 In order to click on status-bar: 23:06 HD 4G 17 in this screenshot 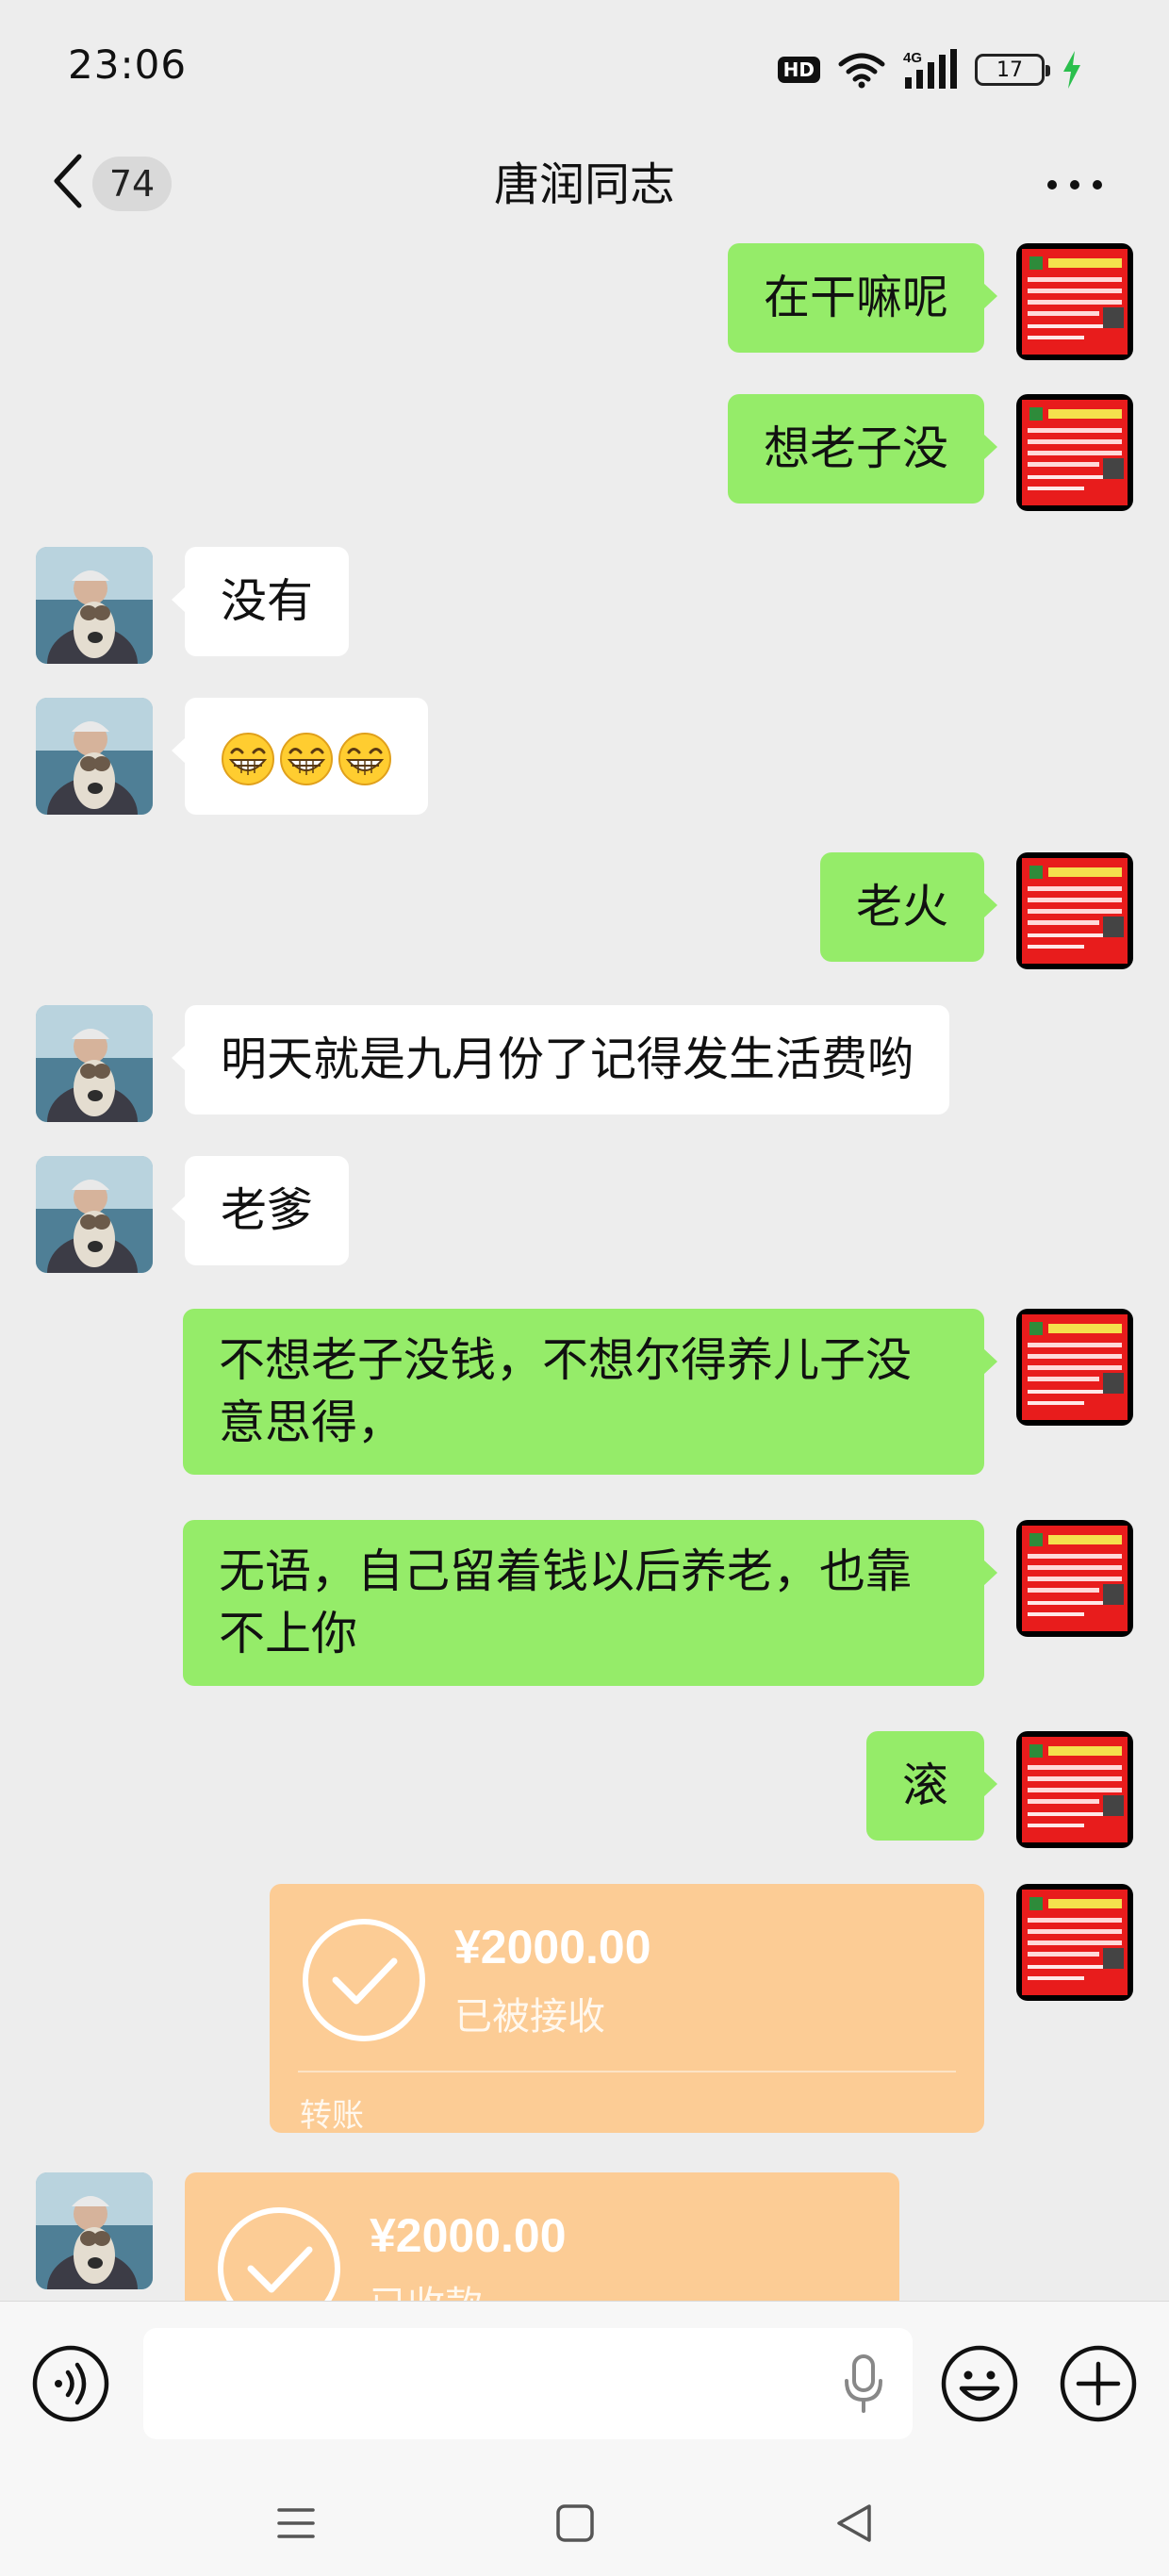, I will do `click(584, 66)`.